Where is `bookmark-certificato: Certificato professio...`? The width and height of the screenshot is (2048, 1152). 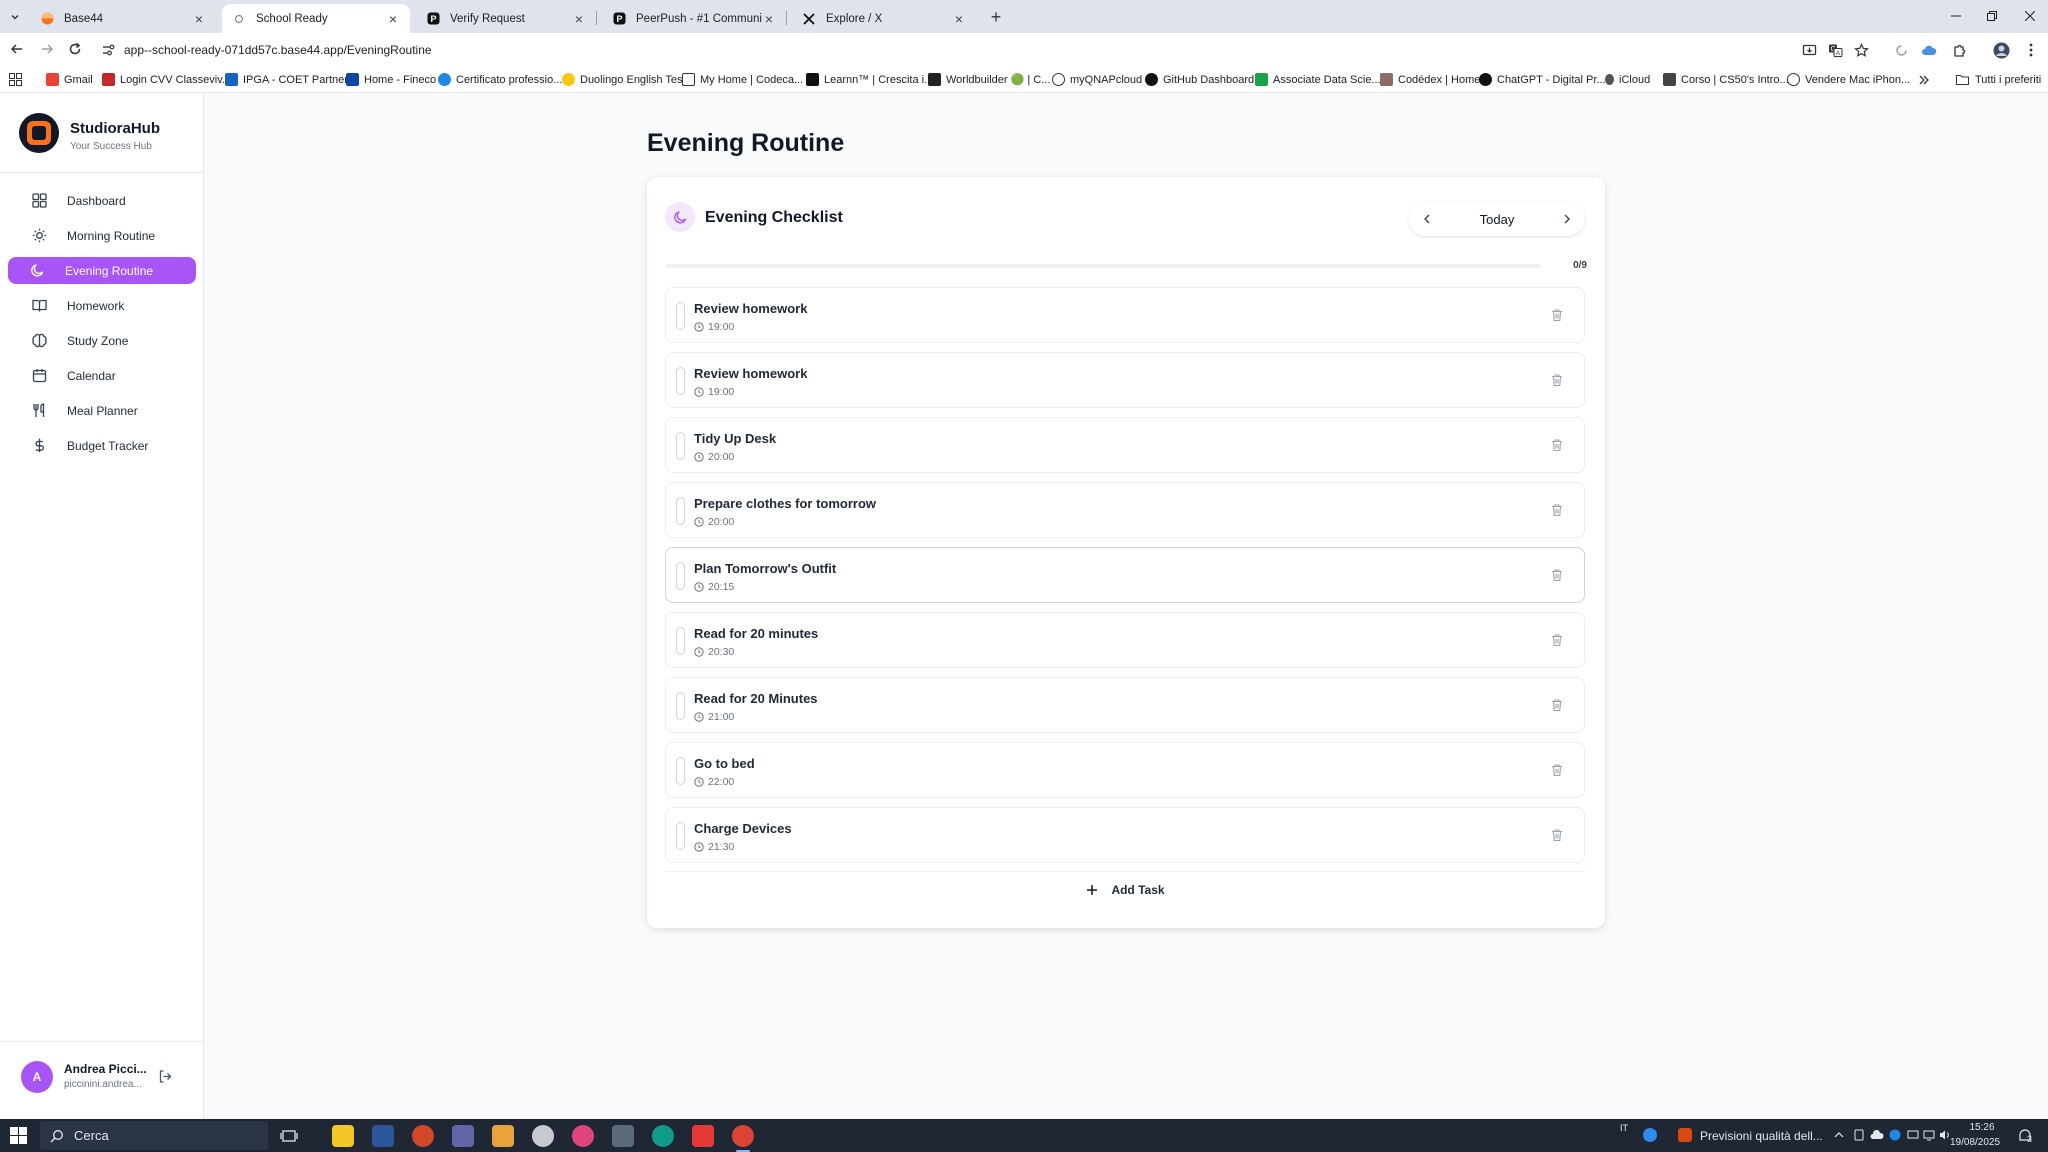
bookmark-certificato: Certificato professio... is located at coordinates (500, 79).